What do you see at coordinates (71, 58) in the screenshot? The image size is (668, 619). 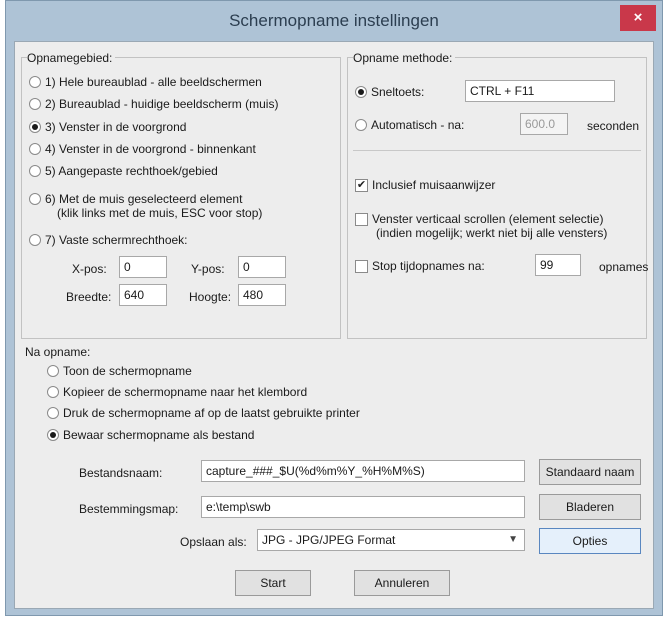 I see `capture-area-label: Opnamegebied:` at bounding box center [71, 58].